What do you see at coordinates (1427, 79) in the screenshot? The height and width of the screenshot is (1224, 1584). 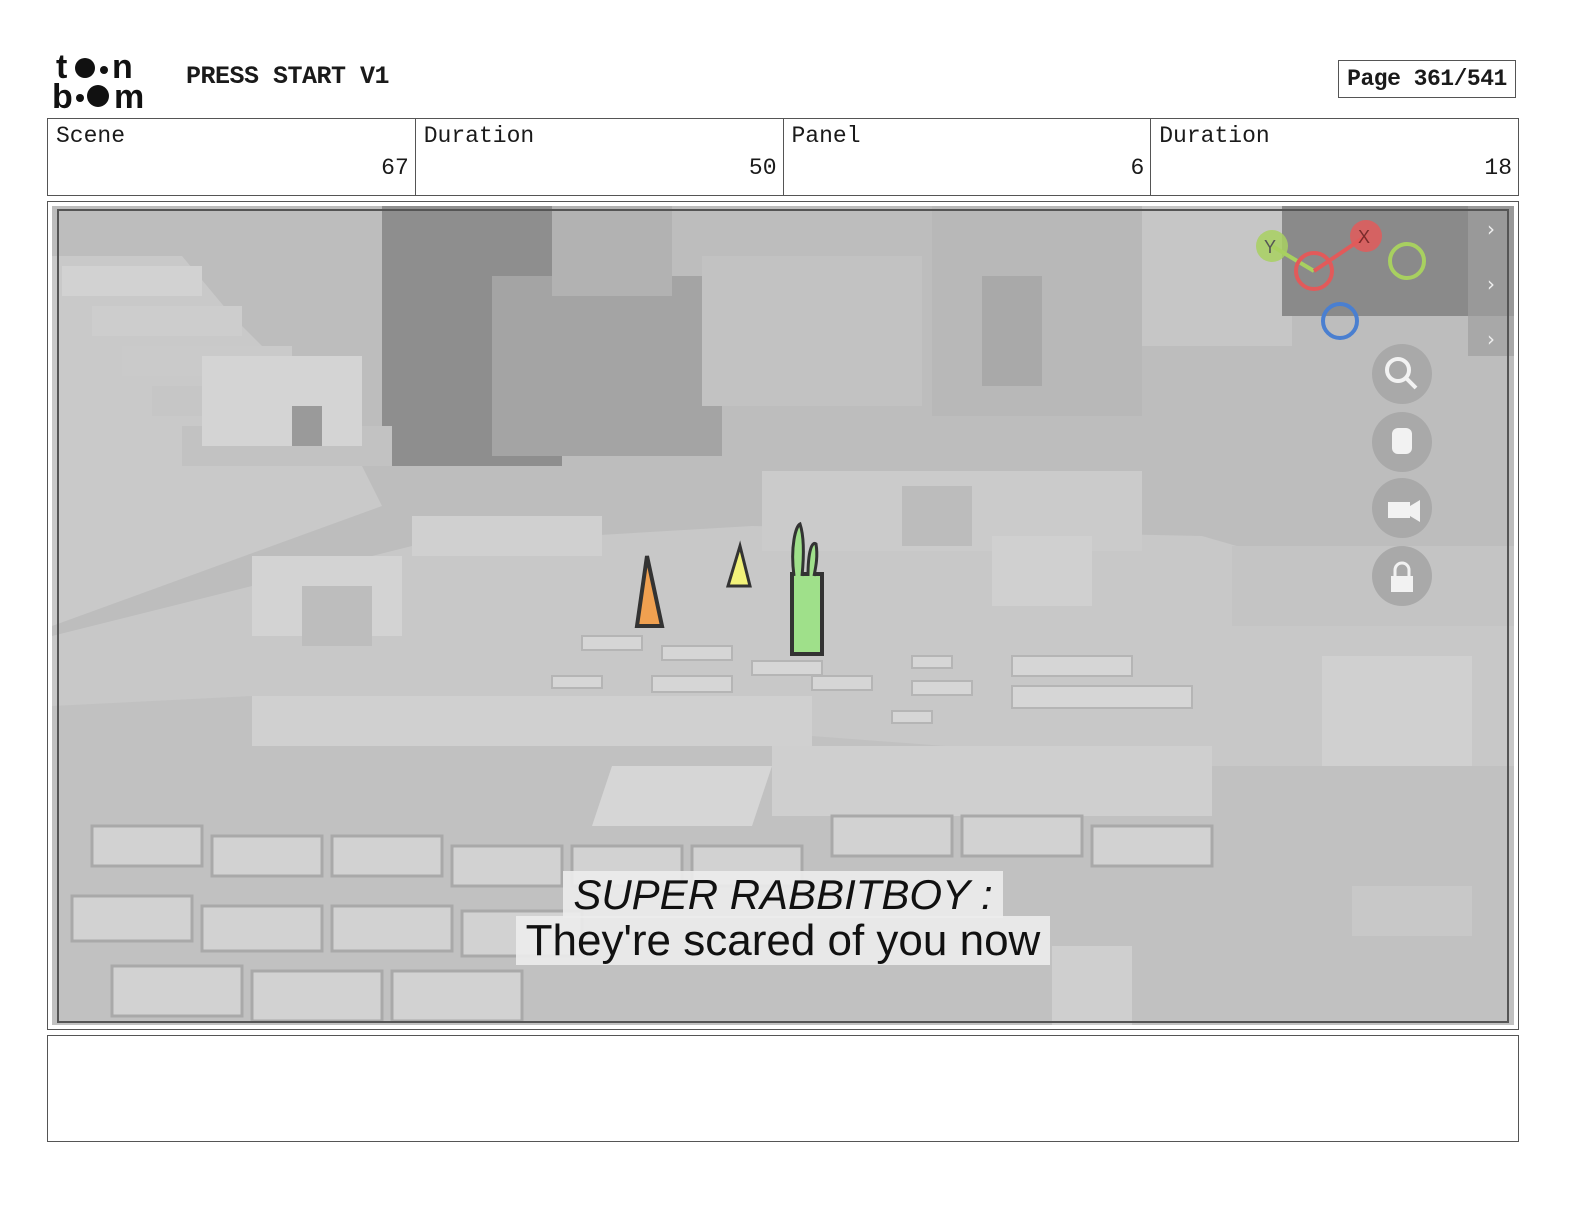 I see `page-number: Page 361/541` at bounding box center [1427, 79].